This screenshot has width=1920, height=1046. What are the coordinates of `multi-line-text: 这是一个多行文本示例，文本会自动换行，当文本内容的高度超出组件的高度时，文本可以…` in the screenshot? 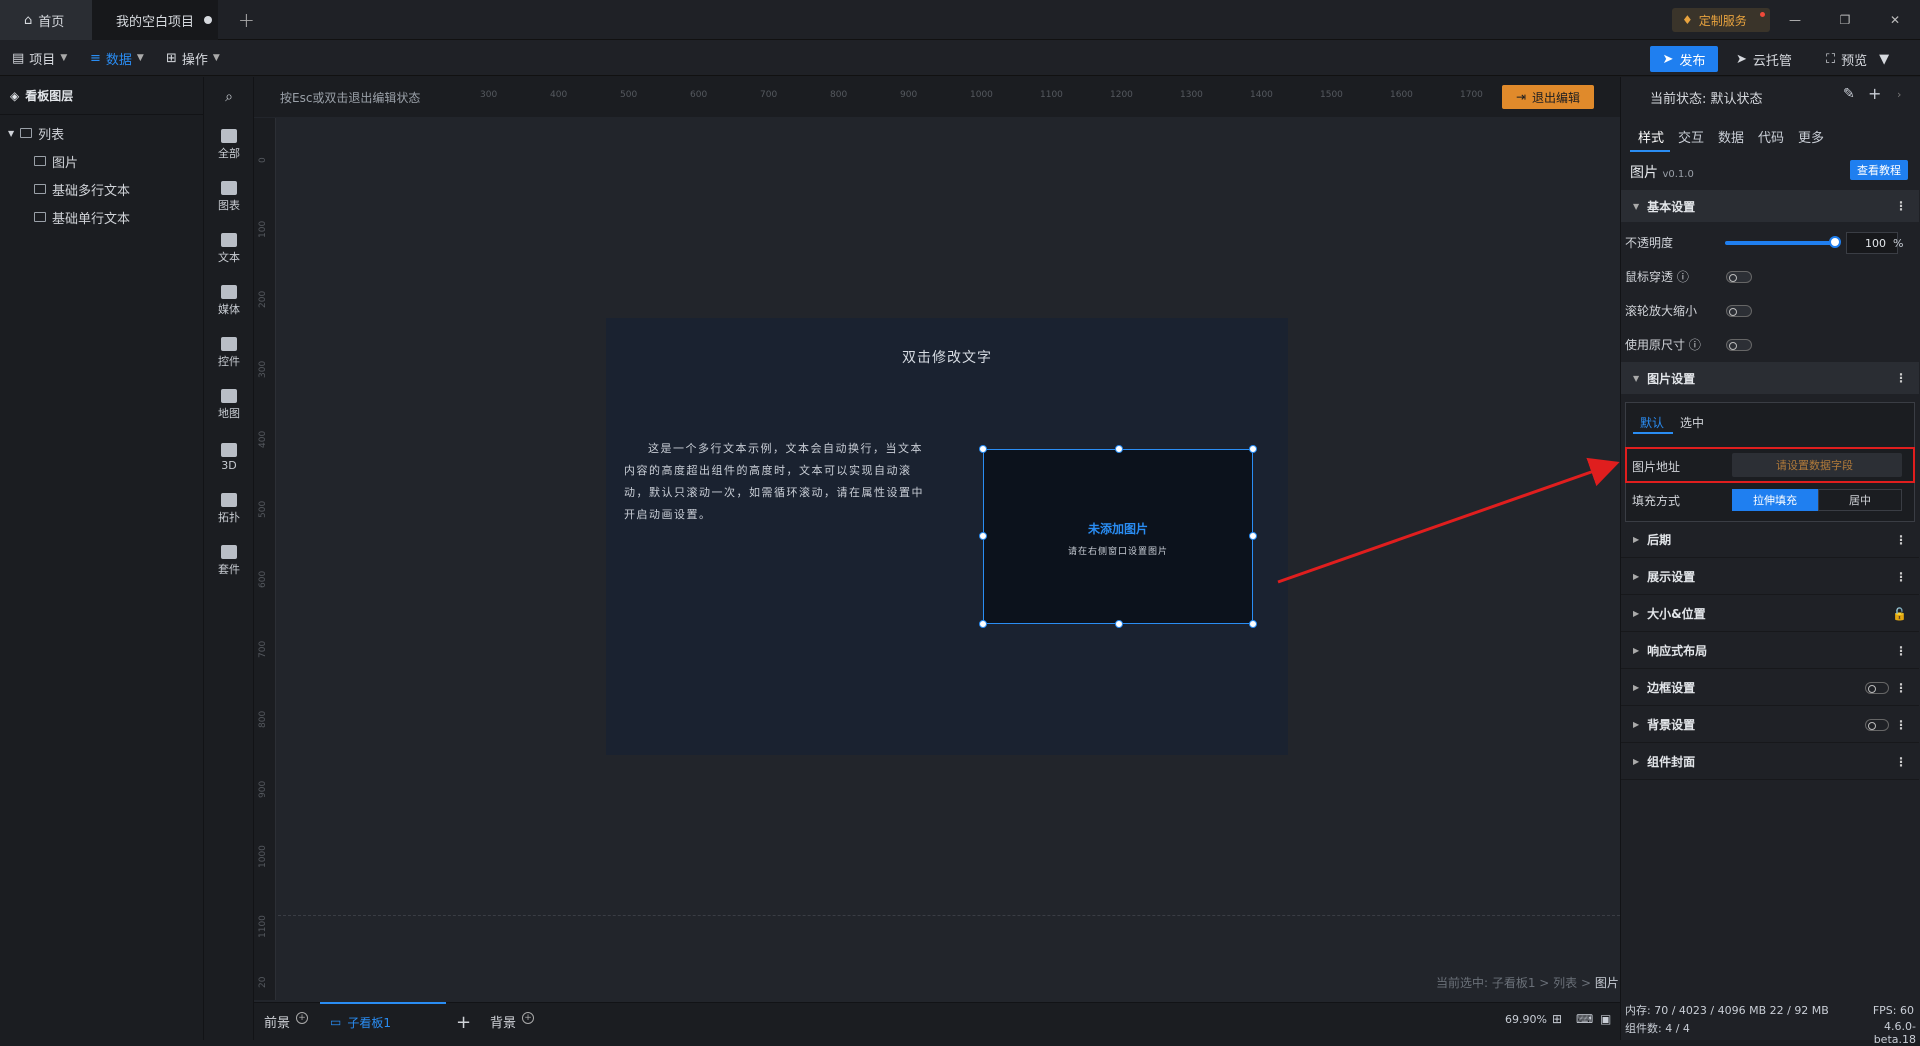 It's located at (776, 482).